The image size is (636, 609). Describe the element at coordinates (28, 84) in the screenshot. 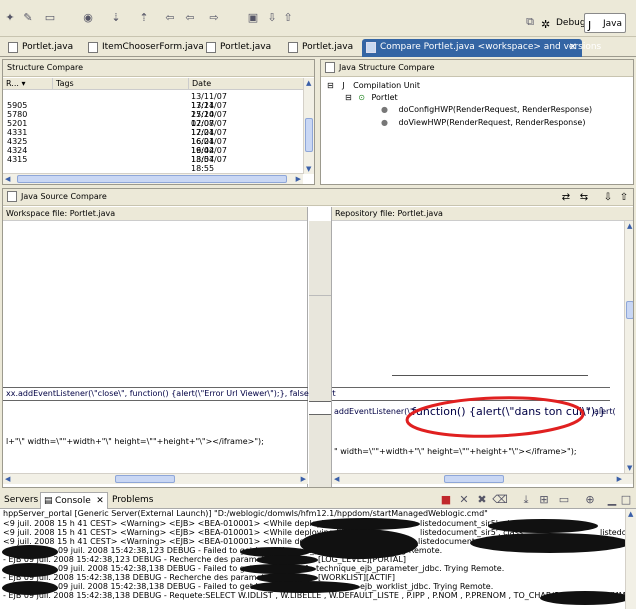

I see `column-header-revision: R... ▾` at that location.